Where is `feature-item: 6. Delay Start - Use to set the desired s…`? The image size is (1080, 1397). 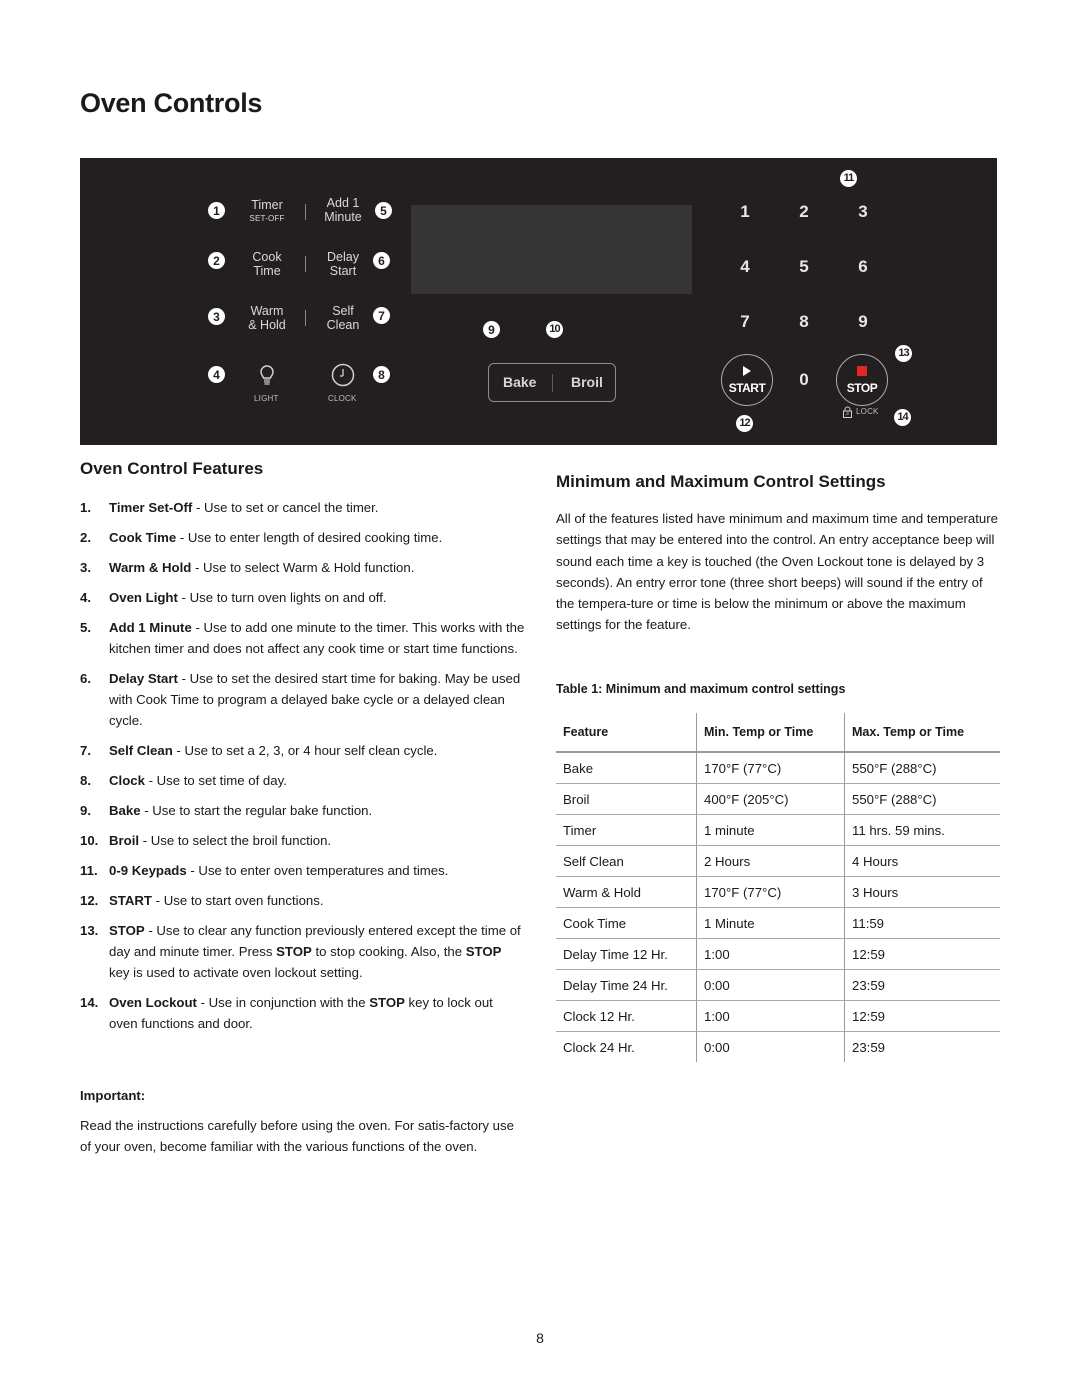
feature-item: 6. Delay Start - Use to set the desired s… is located at coordinates (300, 699).